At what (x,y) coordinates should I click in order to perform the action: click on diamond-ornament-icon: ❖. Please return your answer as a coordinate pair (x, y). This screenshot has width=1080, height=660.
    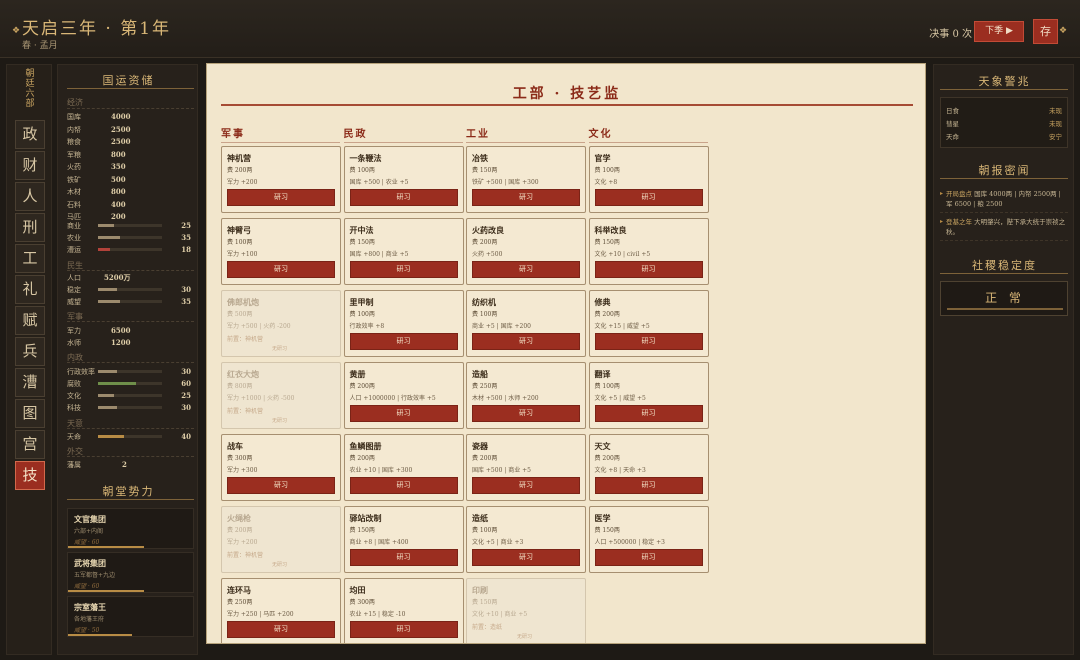
    Looking at the image, I should click on (16, 31).